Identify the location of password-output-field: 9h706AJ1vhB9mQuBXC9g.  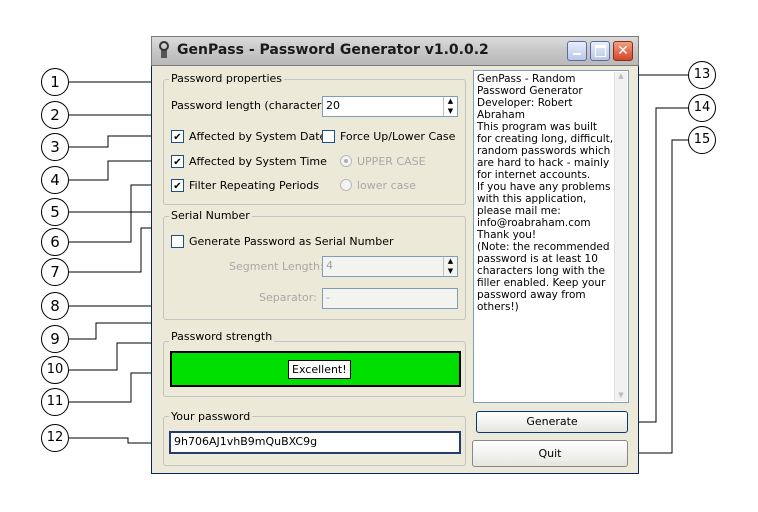
(315, 442).